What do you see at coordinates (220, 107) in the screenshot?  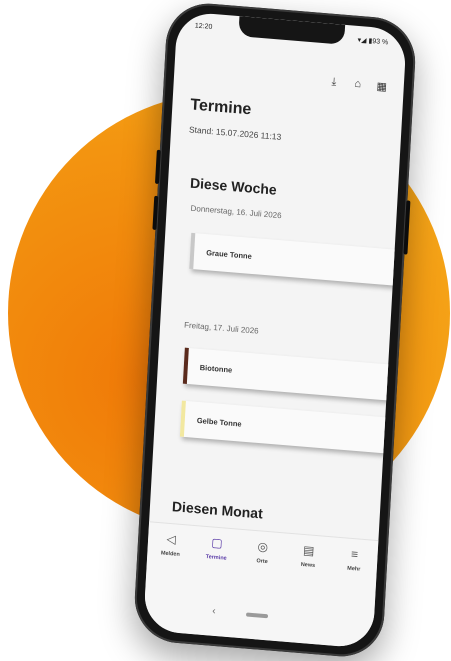 I see `page-title: Termine` at bounding box center [220, 107].